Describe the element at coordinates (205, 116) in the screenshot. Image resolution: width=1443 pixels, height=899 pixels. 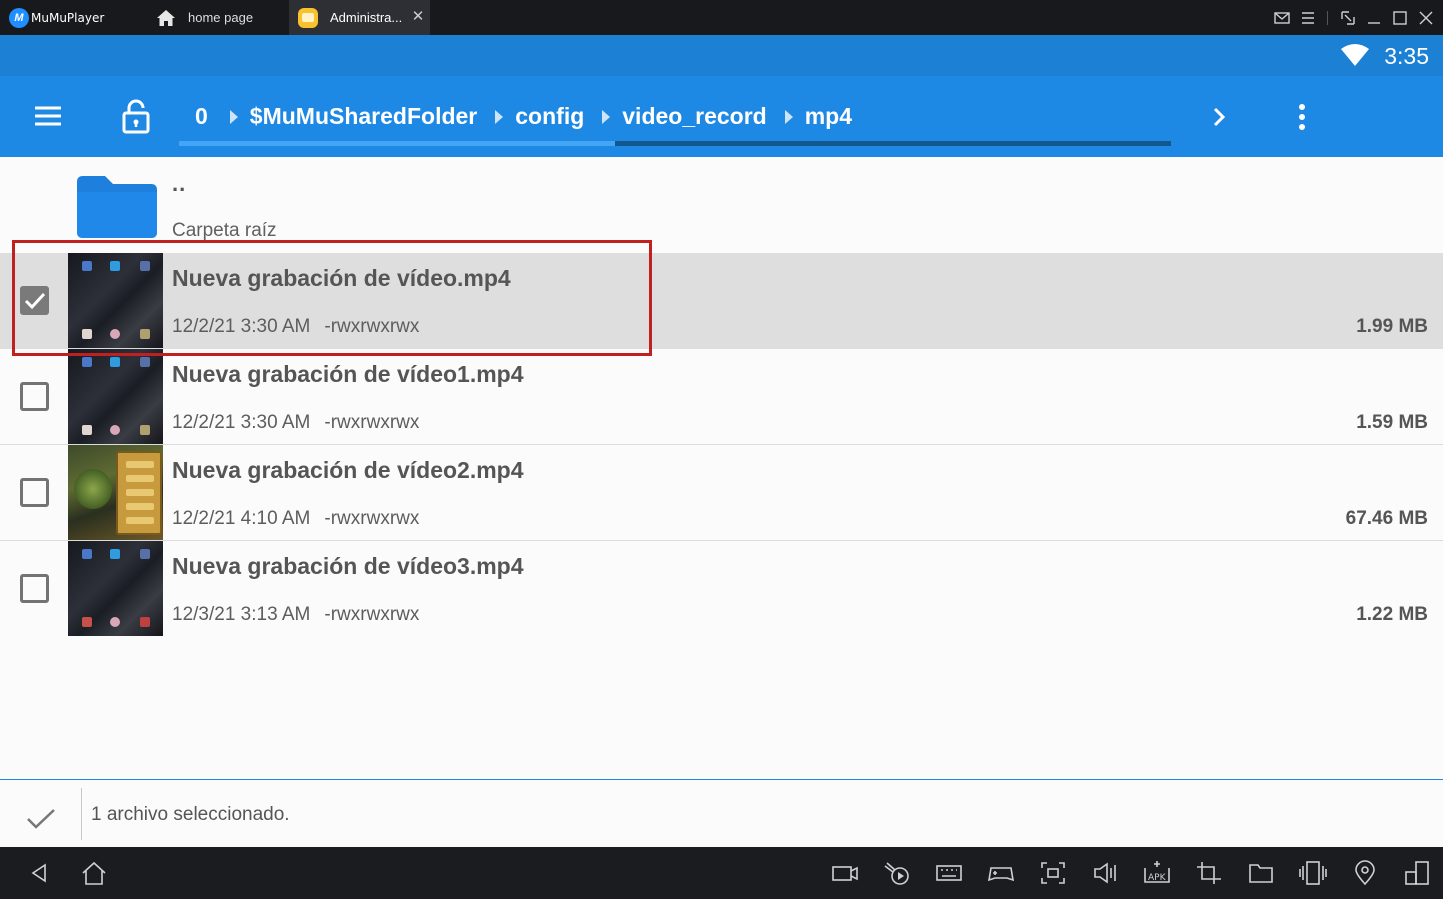
I see `breadcrumb-root: 0` at that location.